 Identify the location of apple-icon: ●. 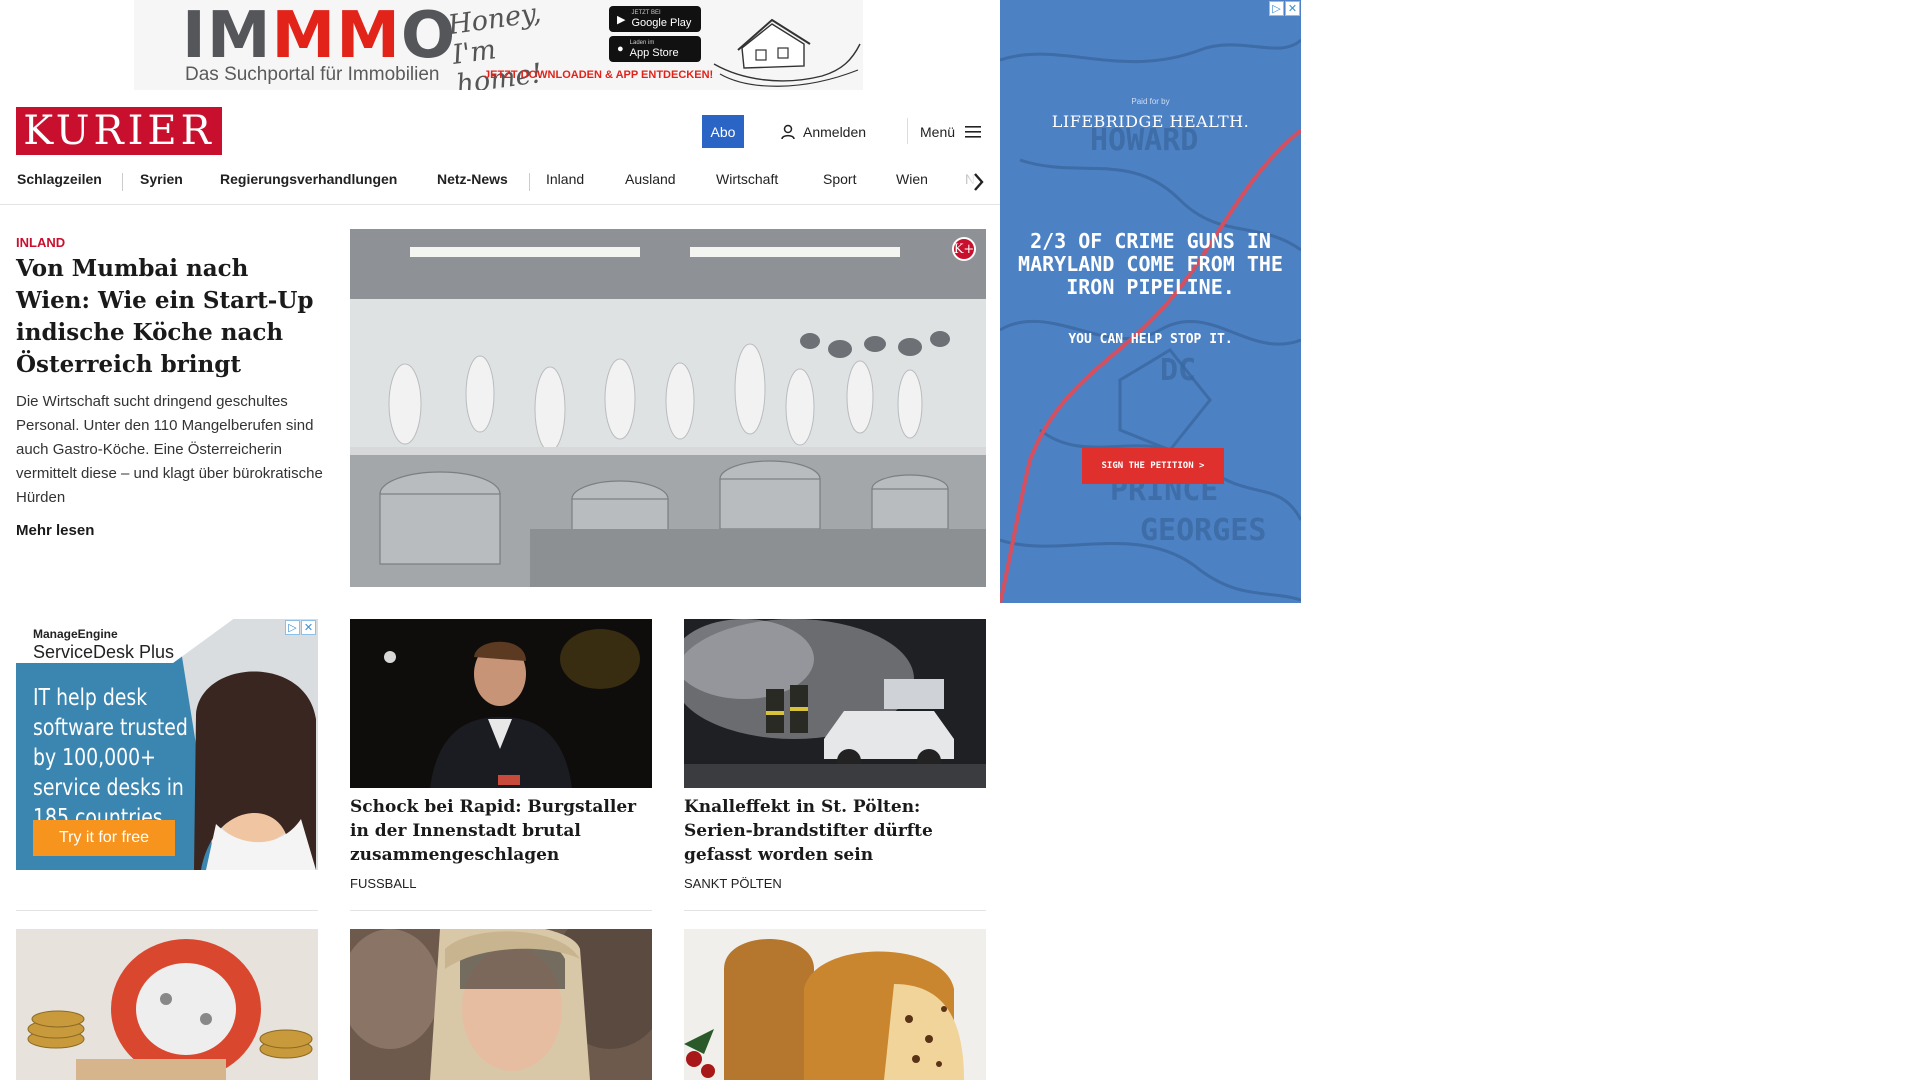
(620, 49).